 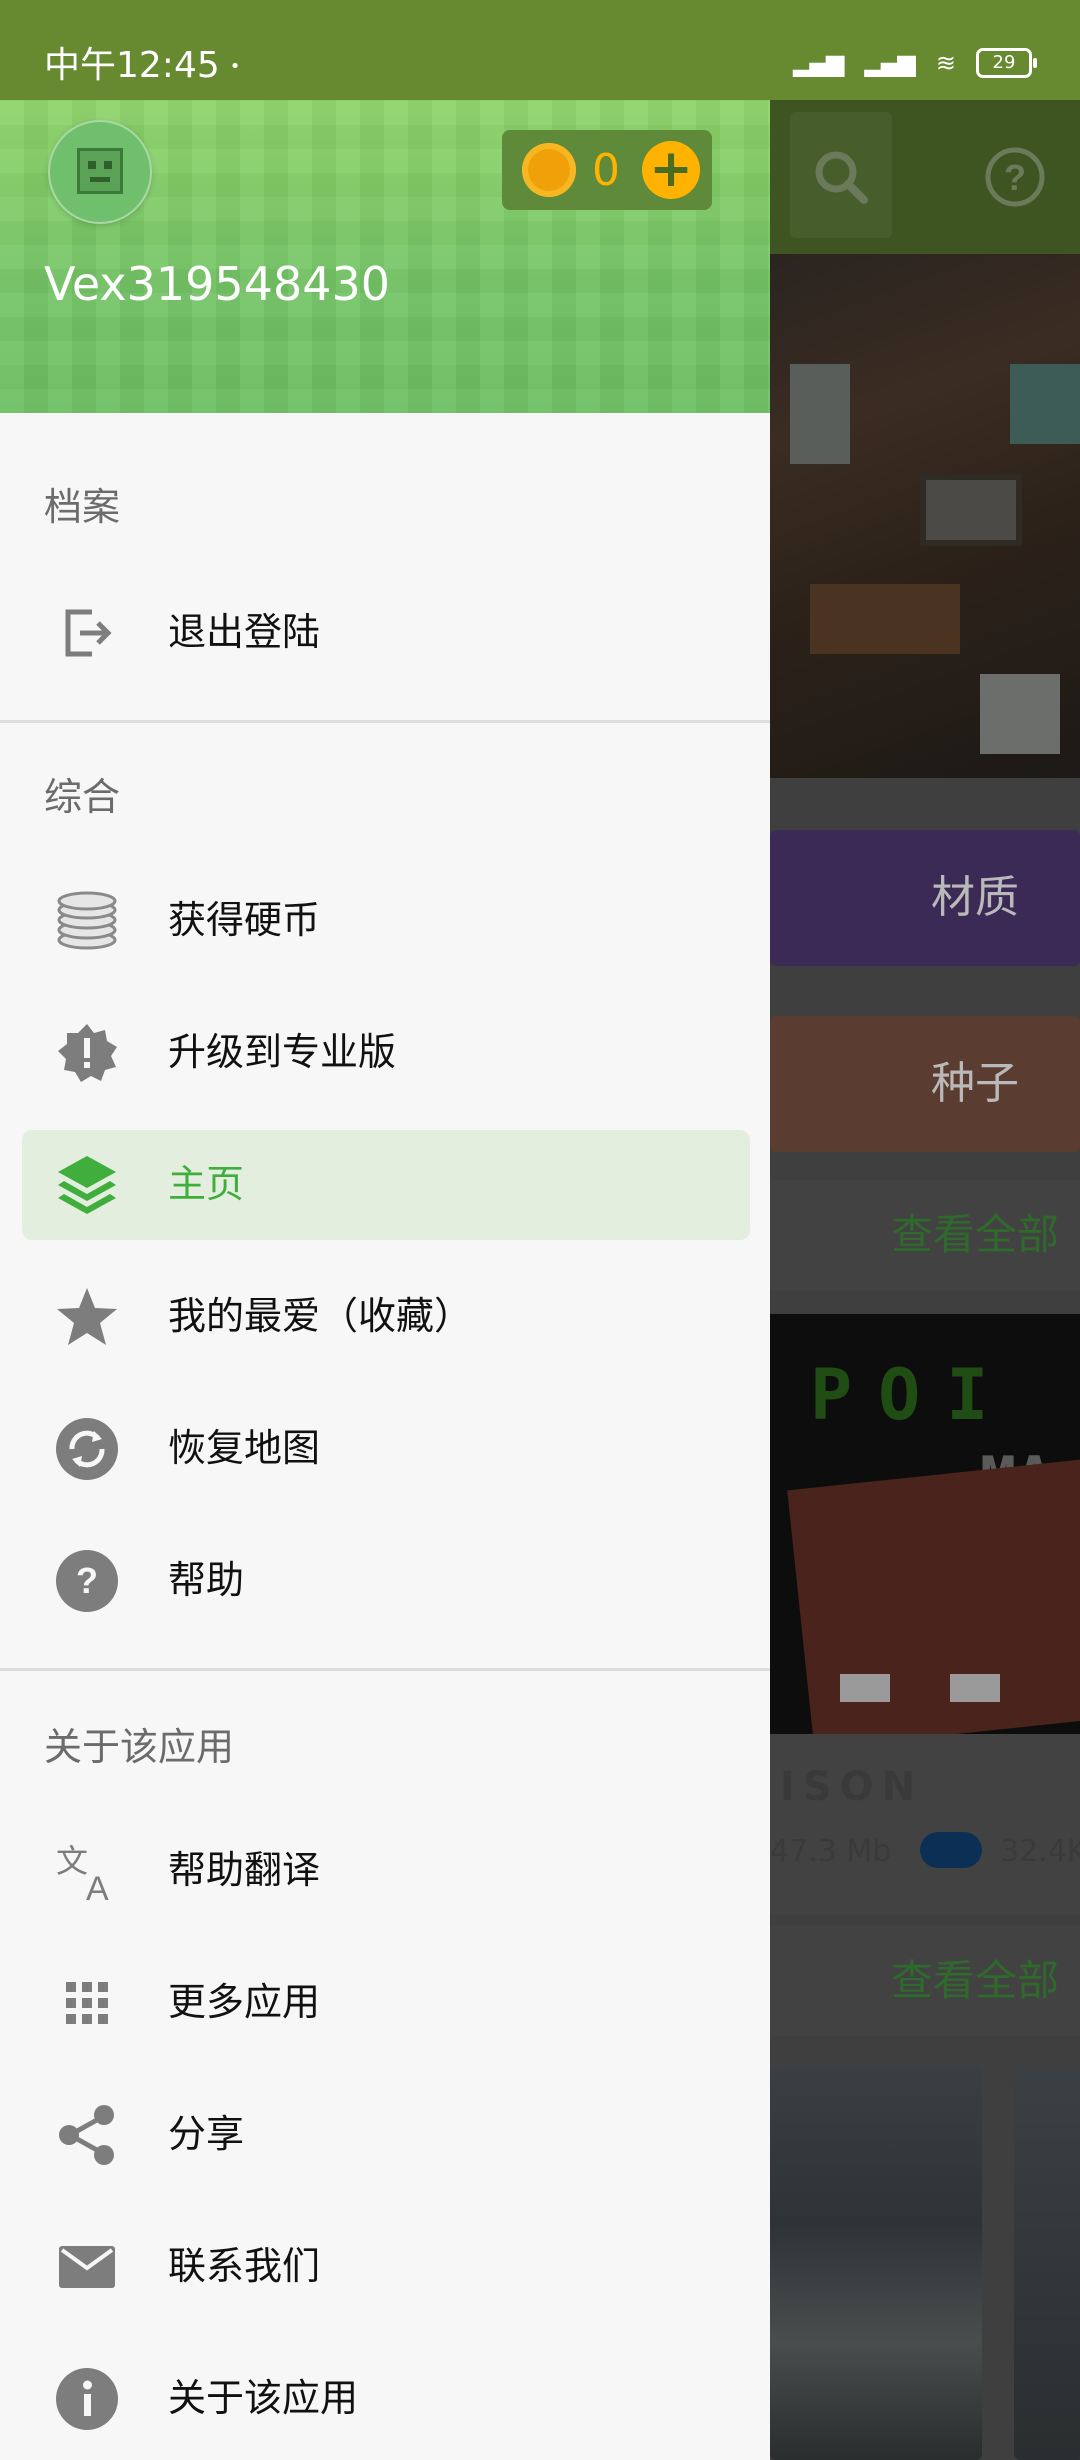 What do you see at coordinates (132, 65) in the screenshot?
I see `status-time-text: 中午12:45` at bounding box center [132, 65].